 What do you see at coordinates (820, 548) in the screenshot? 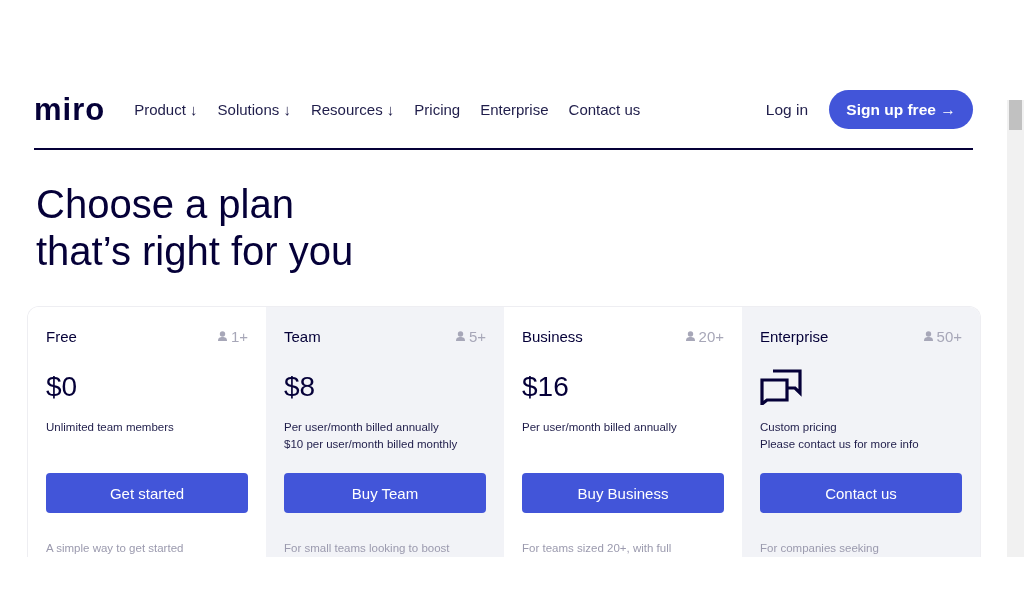
I see `plan-tagline: For companies seeking` at bounding box center [820, 548].